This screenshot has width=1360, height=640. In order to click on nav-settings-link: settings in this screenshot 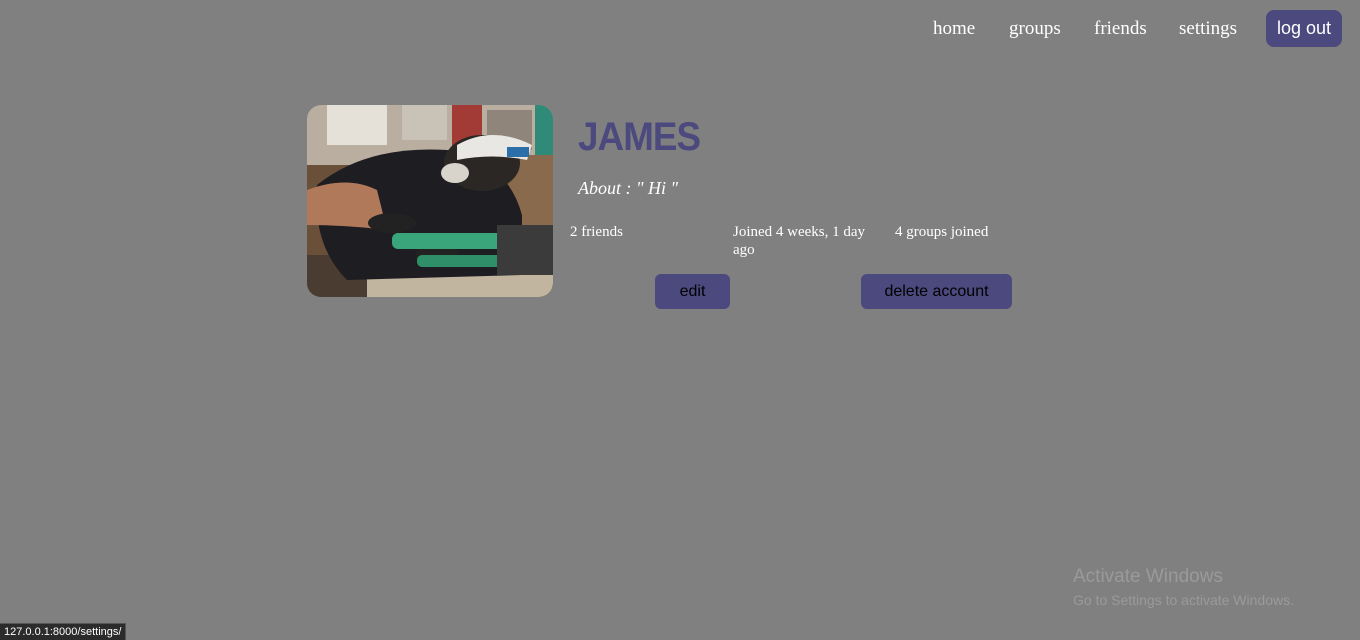, I will do `click(1208, 29)`.